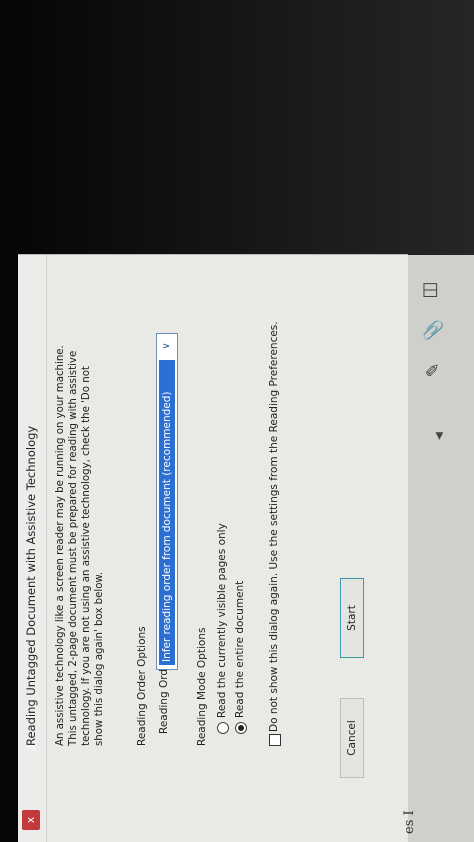  What do you see at coordinates (430, 290) in the screenshot?
I see `pages-icon: ◫` at bounding box center [430, 290].